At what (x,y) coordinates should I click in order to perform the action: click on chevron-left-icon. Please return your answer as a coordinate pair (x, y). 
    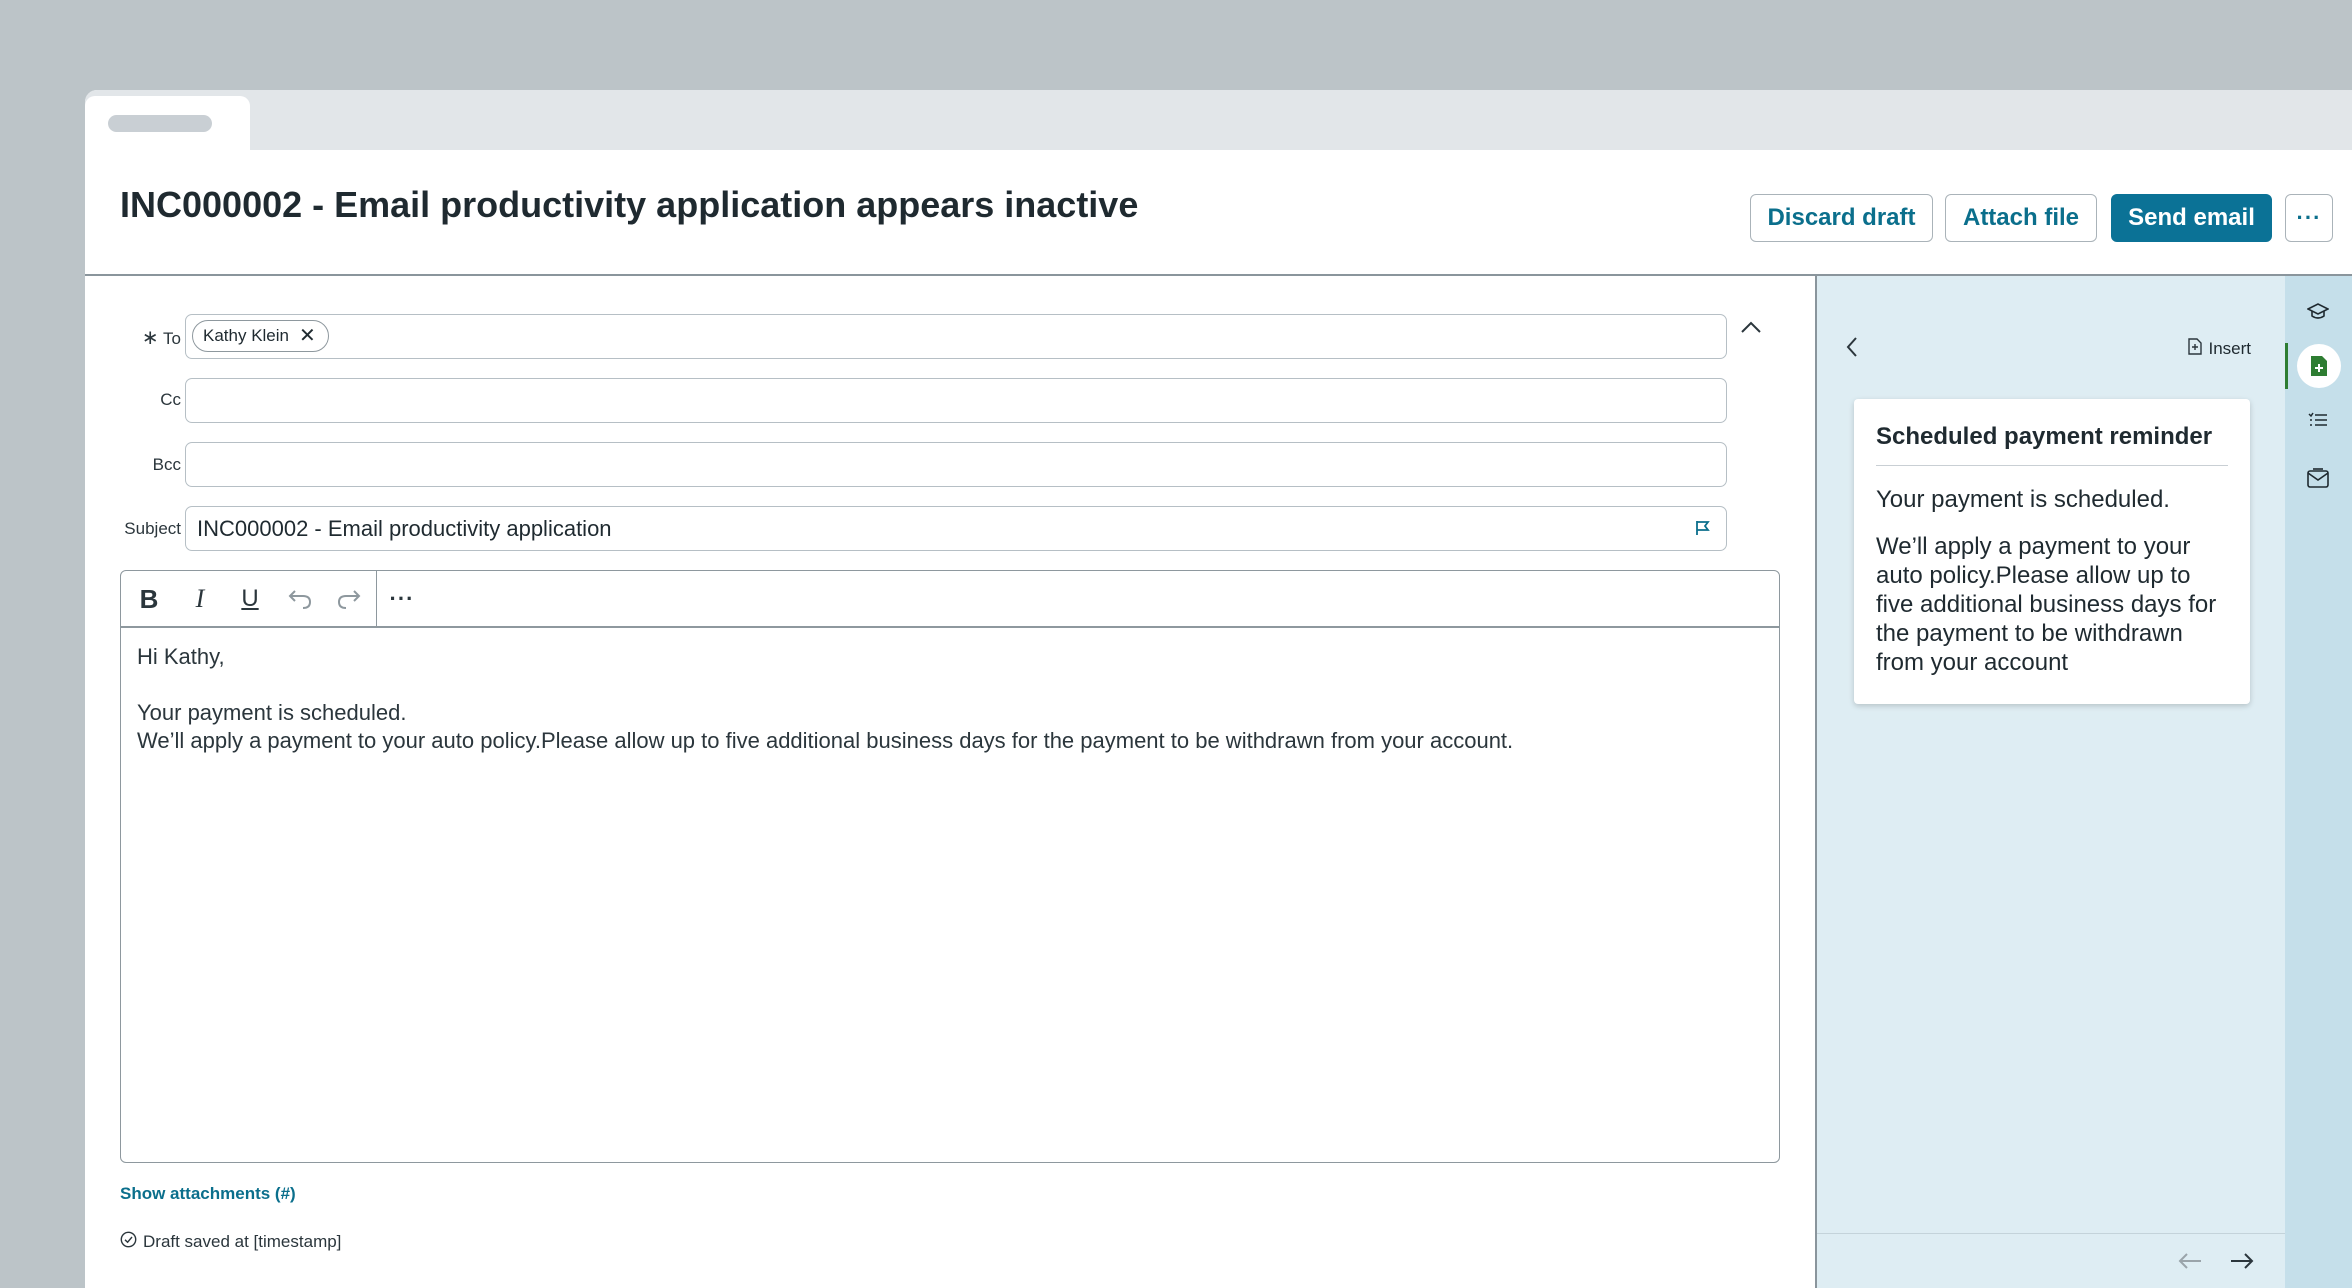
    Looking at the image, I should click on (1852, 349).